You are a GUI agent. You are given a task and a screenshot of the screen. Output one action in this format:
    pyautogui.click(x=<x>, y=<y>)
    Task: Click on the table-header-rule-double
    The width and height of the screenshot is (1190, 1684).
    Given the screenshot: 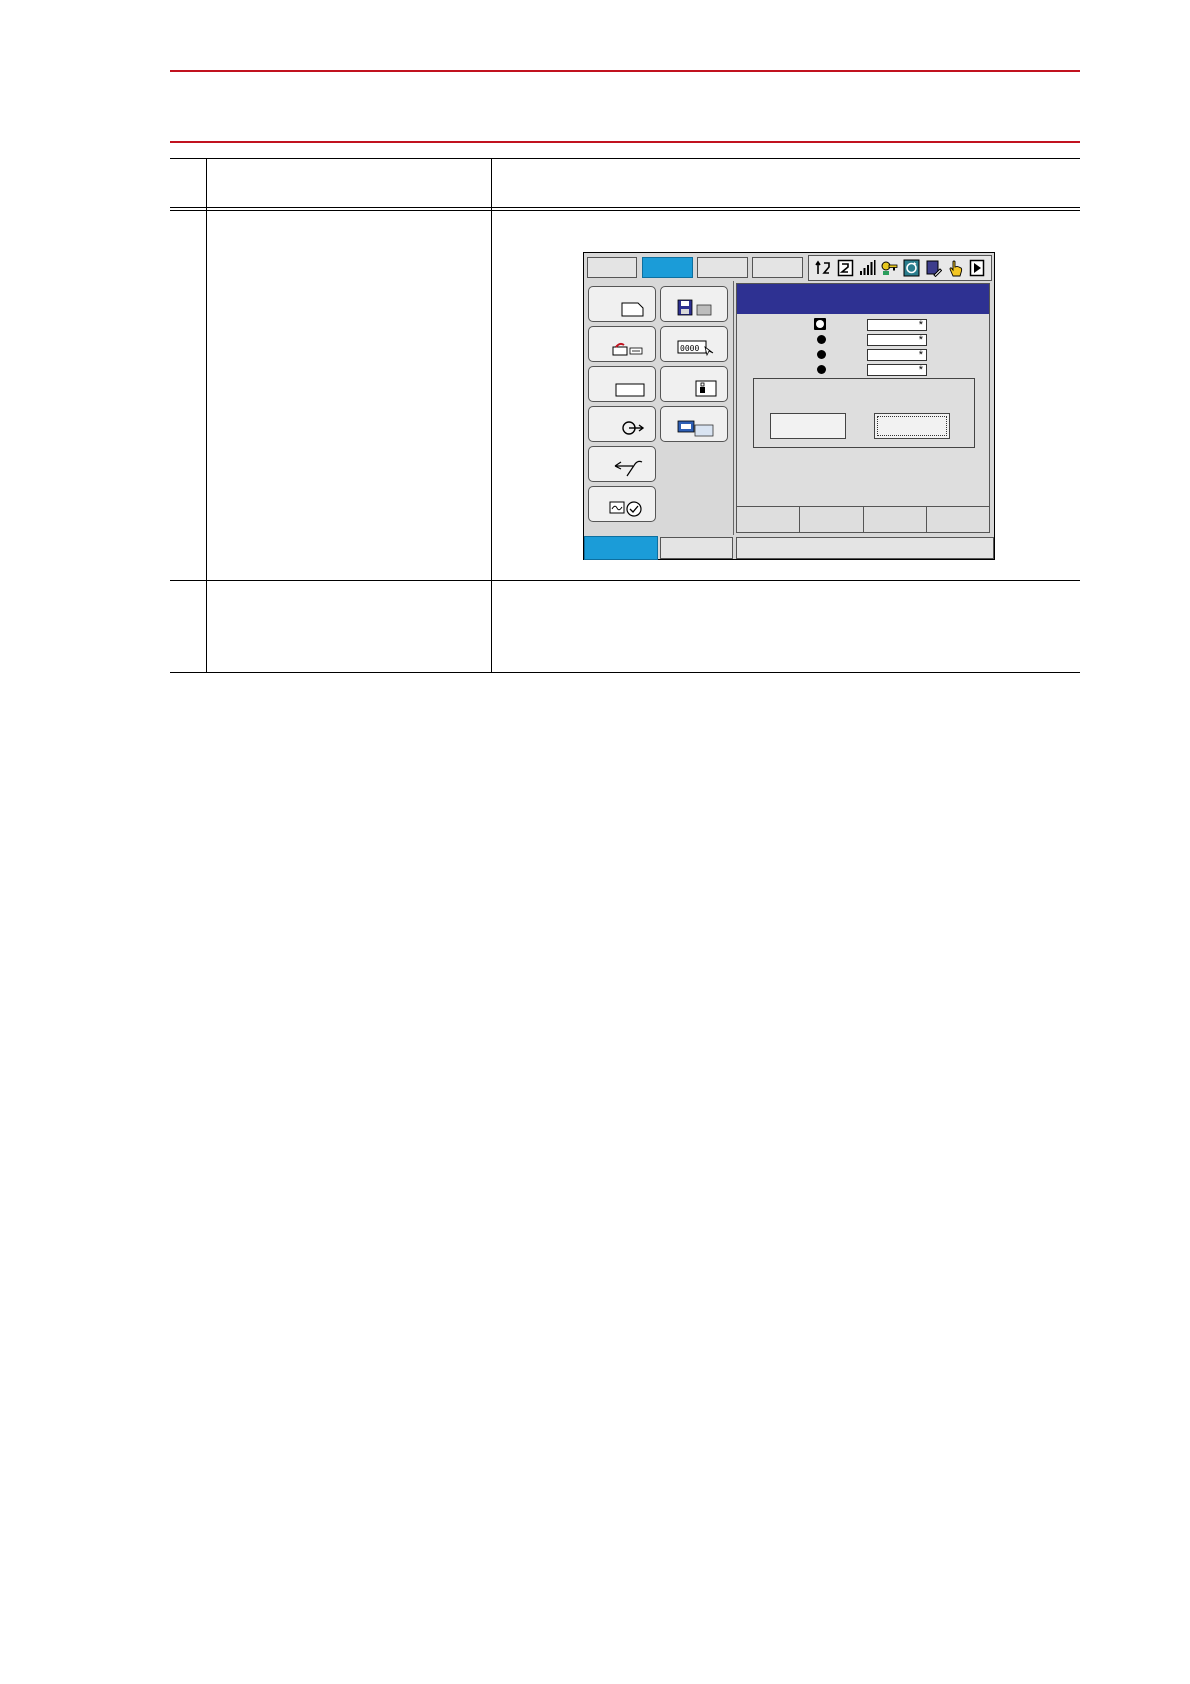 What is the action you would take?
    pyautogui.click(x=625, y=210)
    